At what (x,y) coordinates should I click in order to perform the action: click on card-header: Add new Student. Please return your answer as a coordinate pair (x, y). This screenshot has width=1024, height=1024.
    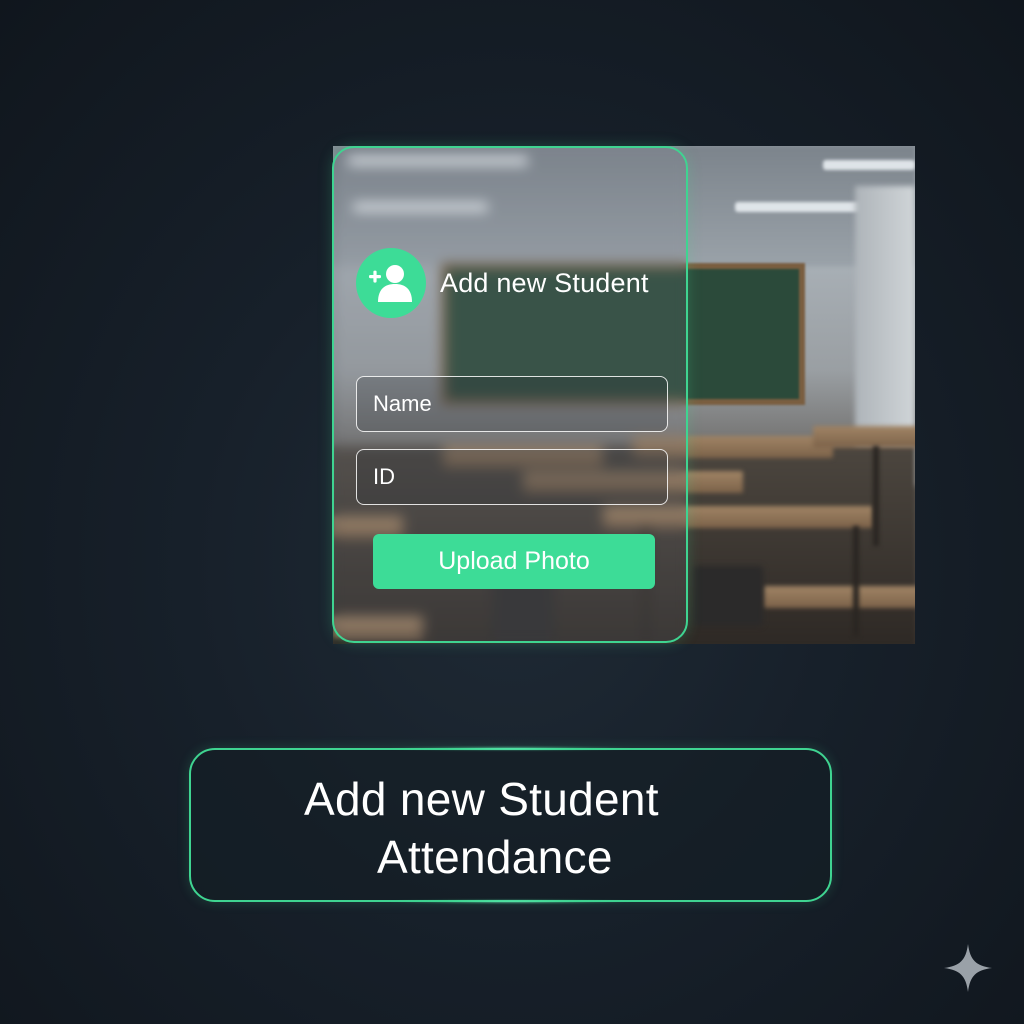
    Looking at the image, I should click on (502, 283).